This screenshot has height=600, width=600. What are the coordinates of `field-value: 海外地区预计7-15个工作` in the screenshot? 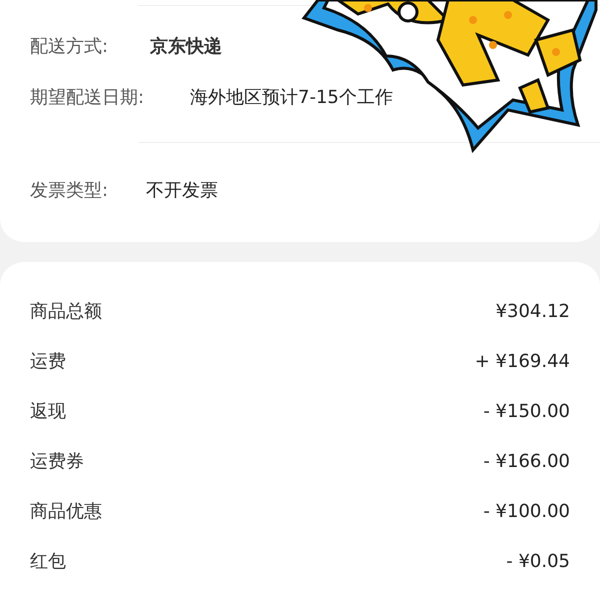 It's located at (291, 98).